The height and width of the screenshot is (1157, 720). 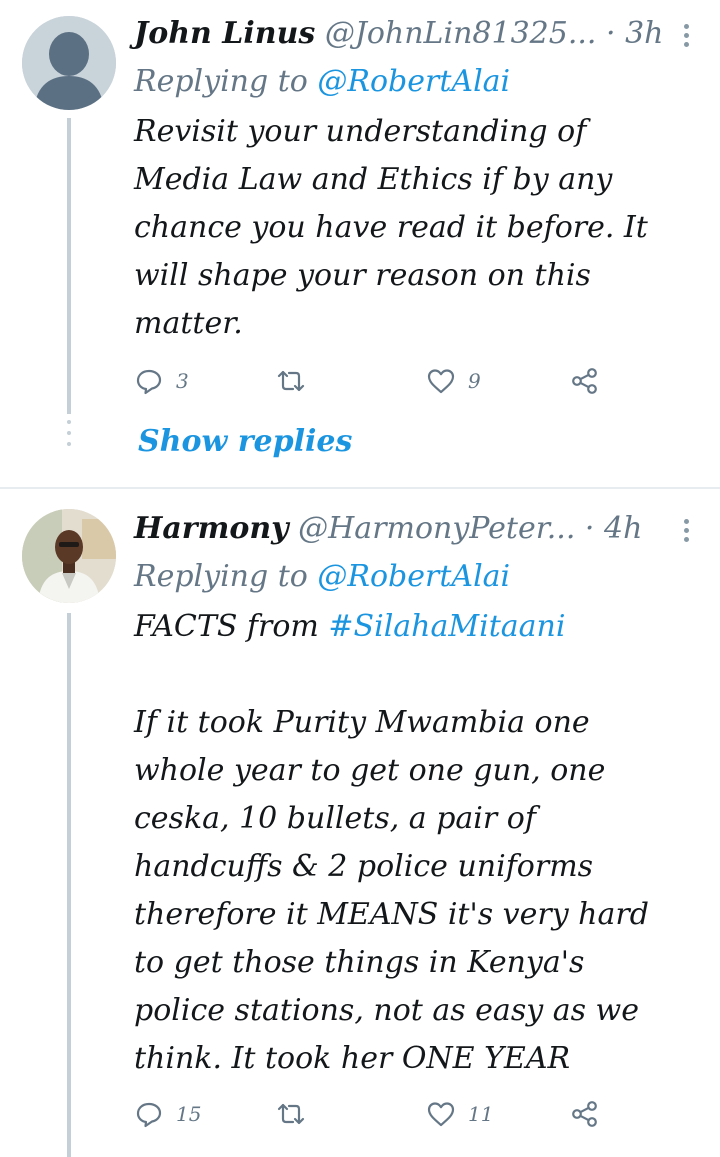 I want to click on like-count: 9, so click(x=474, y=381).